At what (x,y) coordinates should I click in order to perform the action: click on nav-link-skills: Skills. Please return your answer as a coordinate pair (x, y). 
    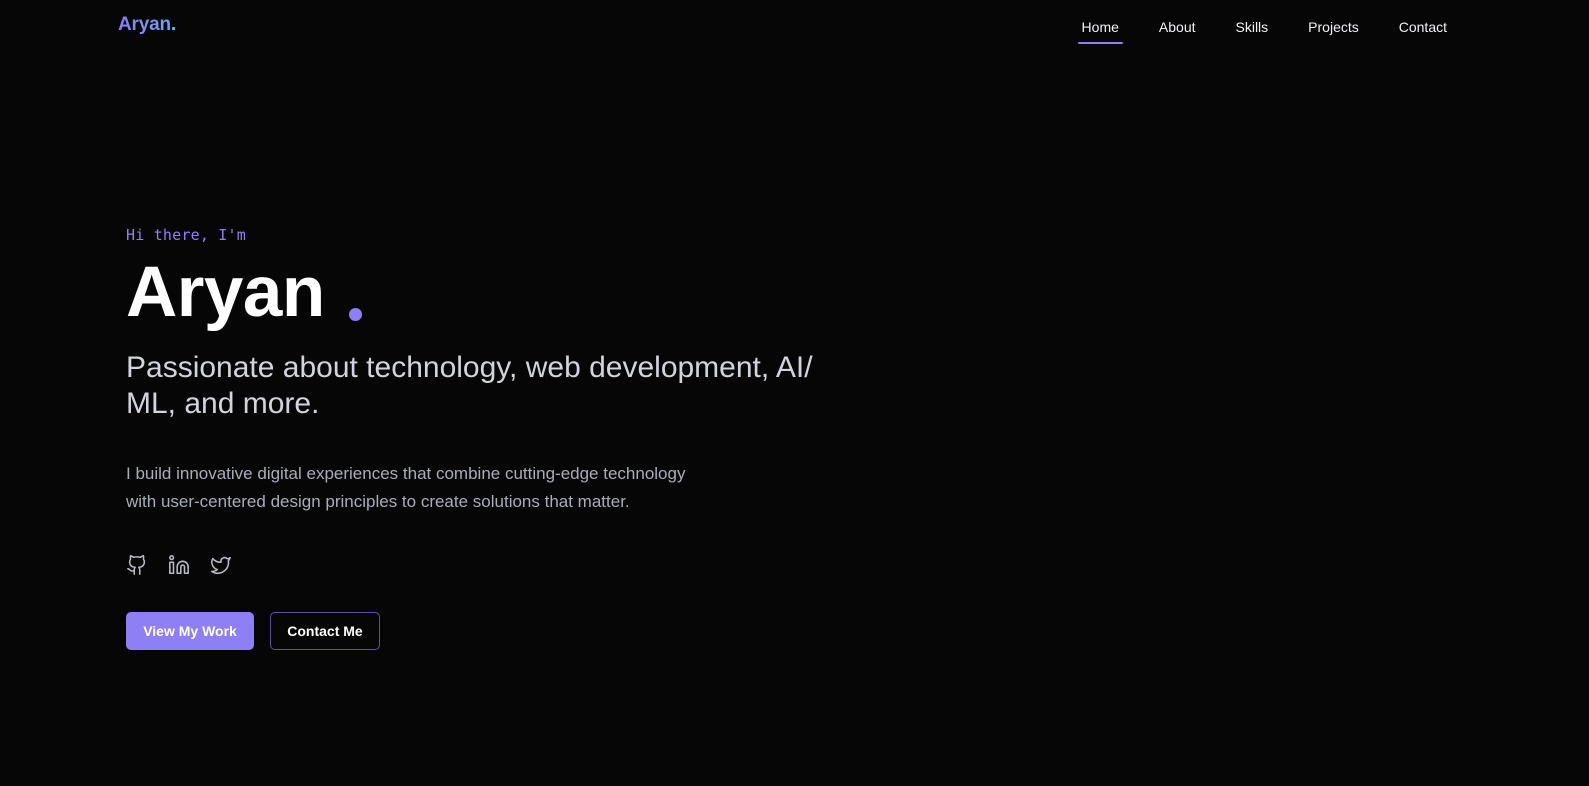
    Looking at the image, I should click on (1252, 31).